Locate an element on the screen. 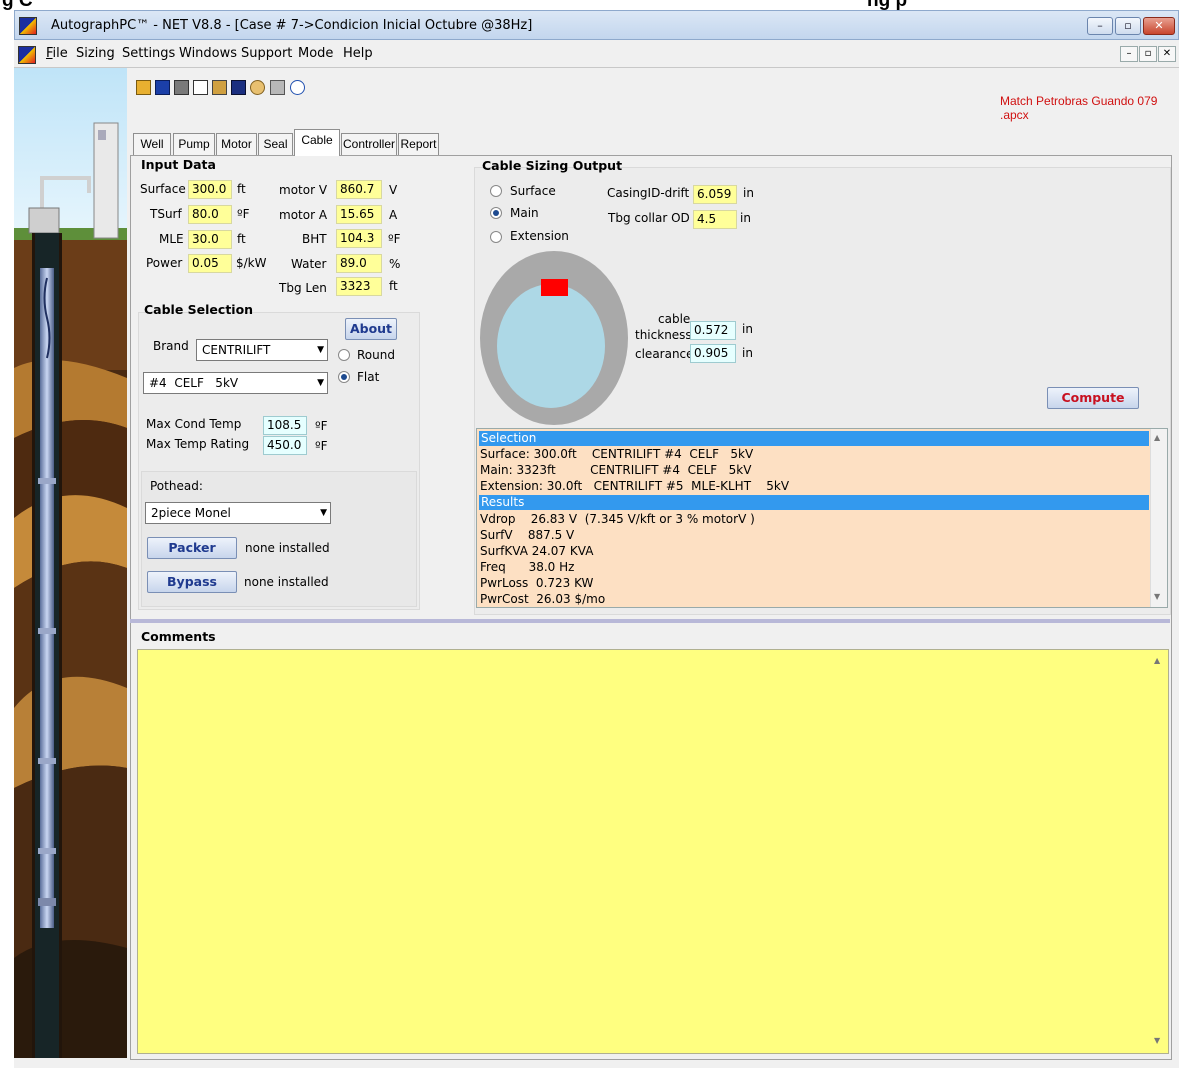 Image resolution: width=1183 pixels, height=1068 pixels. extension-radio is located at coordinates (496, 237).